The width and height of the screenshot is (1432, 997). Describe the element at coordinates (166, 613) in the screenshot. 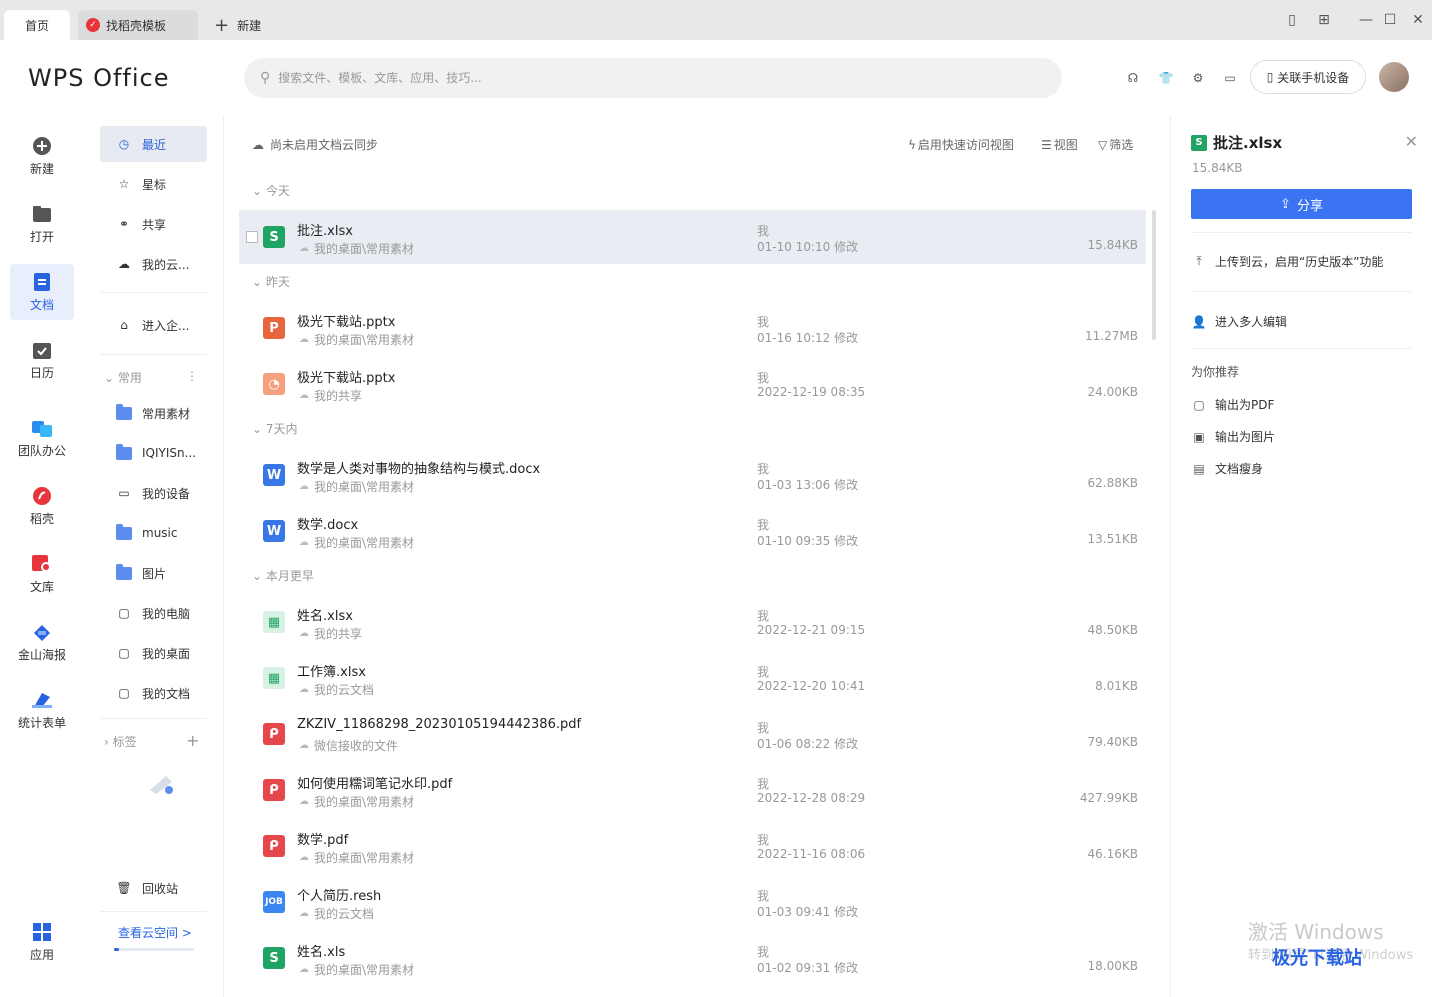

I see `sidebar-computer-label: 我的电脑` at that location.